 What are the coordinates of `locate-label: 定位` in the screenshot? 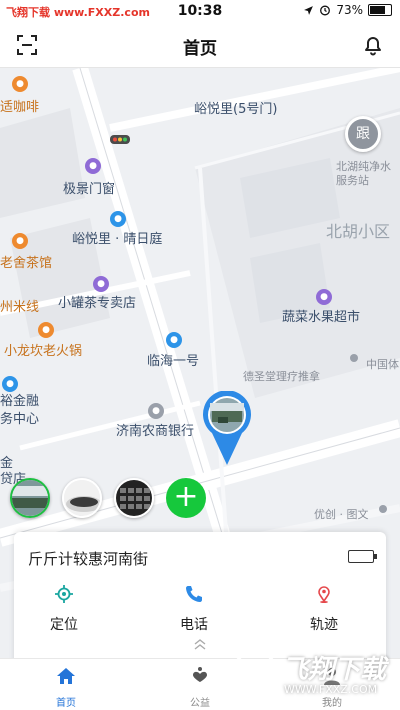 It's located at (64, 625).